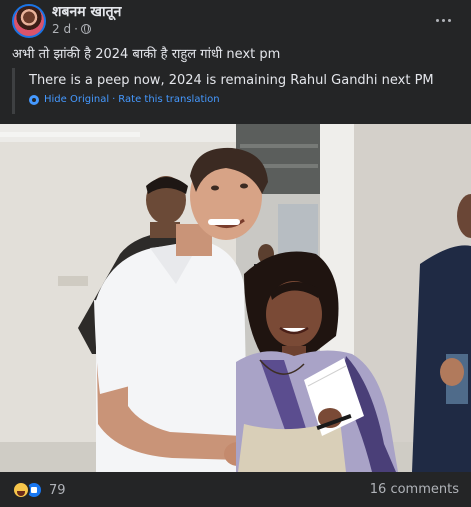 The width and height of the screenshot is (471, 507). I want to click on post-meta: 2 d ·, so click(71, 29).